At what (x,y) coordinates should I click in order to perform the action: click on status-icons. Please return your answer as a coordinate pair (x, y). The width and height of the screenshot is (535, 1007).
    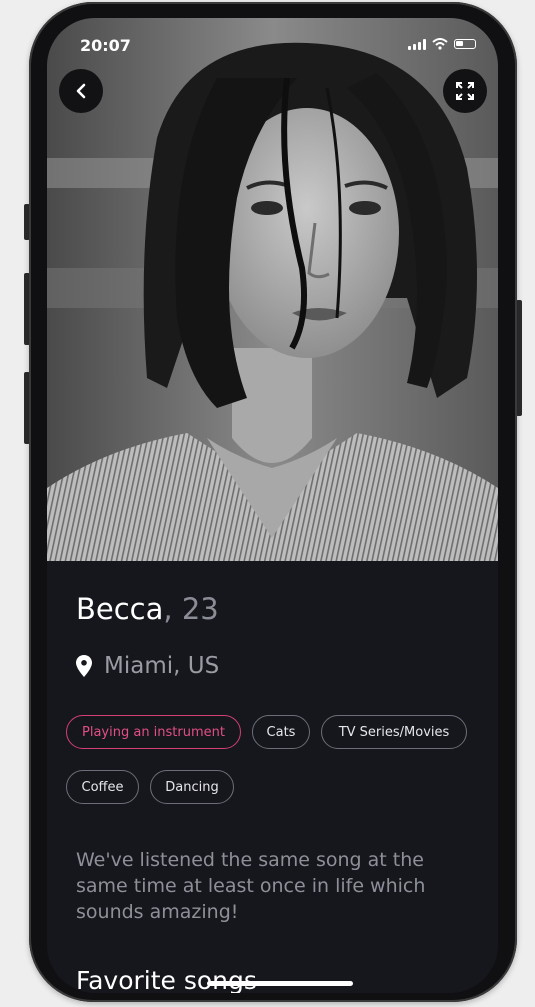
    Looking at the image, I should click on (442, 44).